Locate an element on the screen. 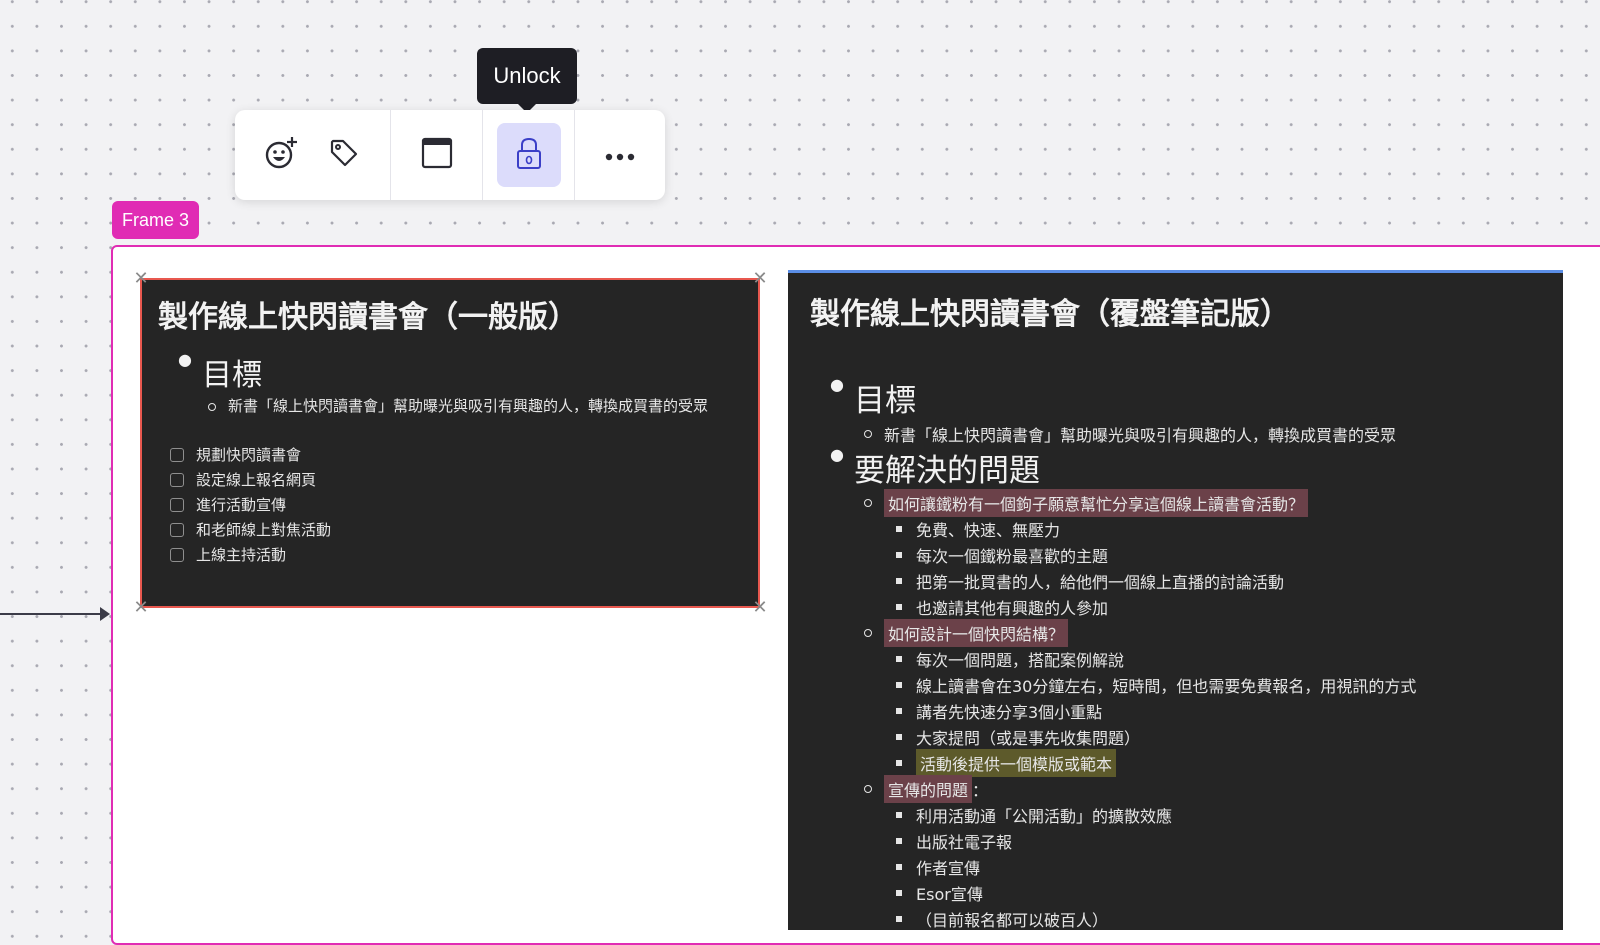 This screenshot has width=1600, height=945. add-reaction-icon is located at coordinates (282, 155).